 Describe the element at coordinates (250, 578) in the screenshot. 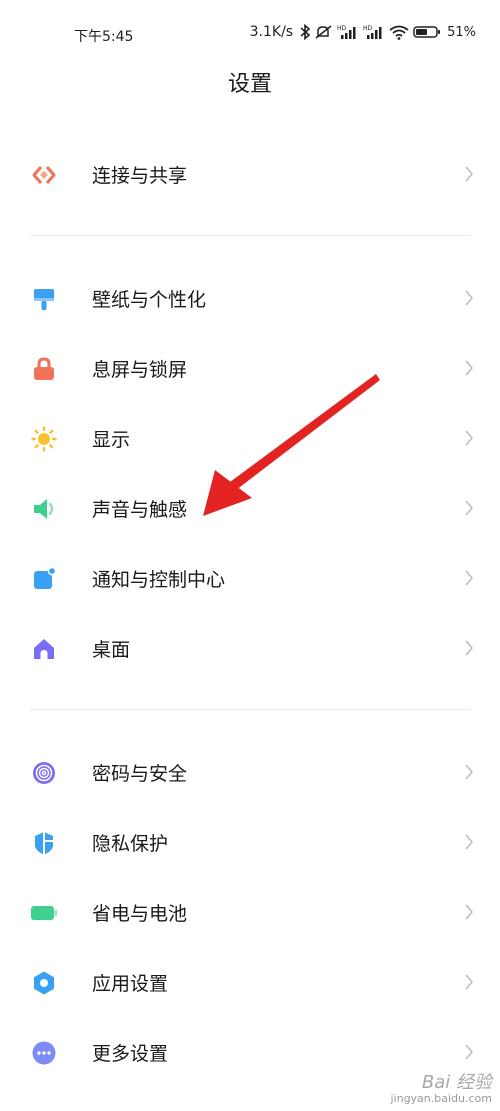

I see `settings-item-notification-control-center: 通知与控制中心` at that location.